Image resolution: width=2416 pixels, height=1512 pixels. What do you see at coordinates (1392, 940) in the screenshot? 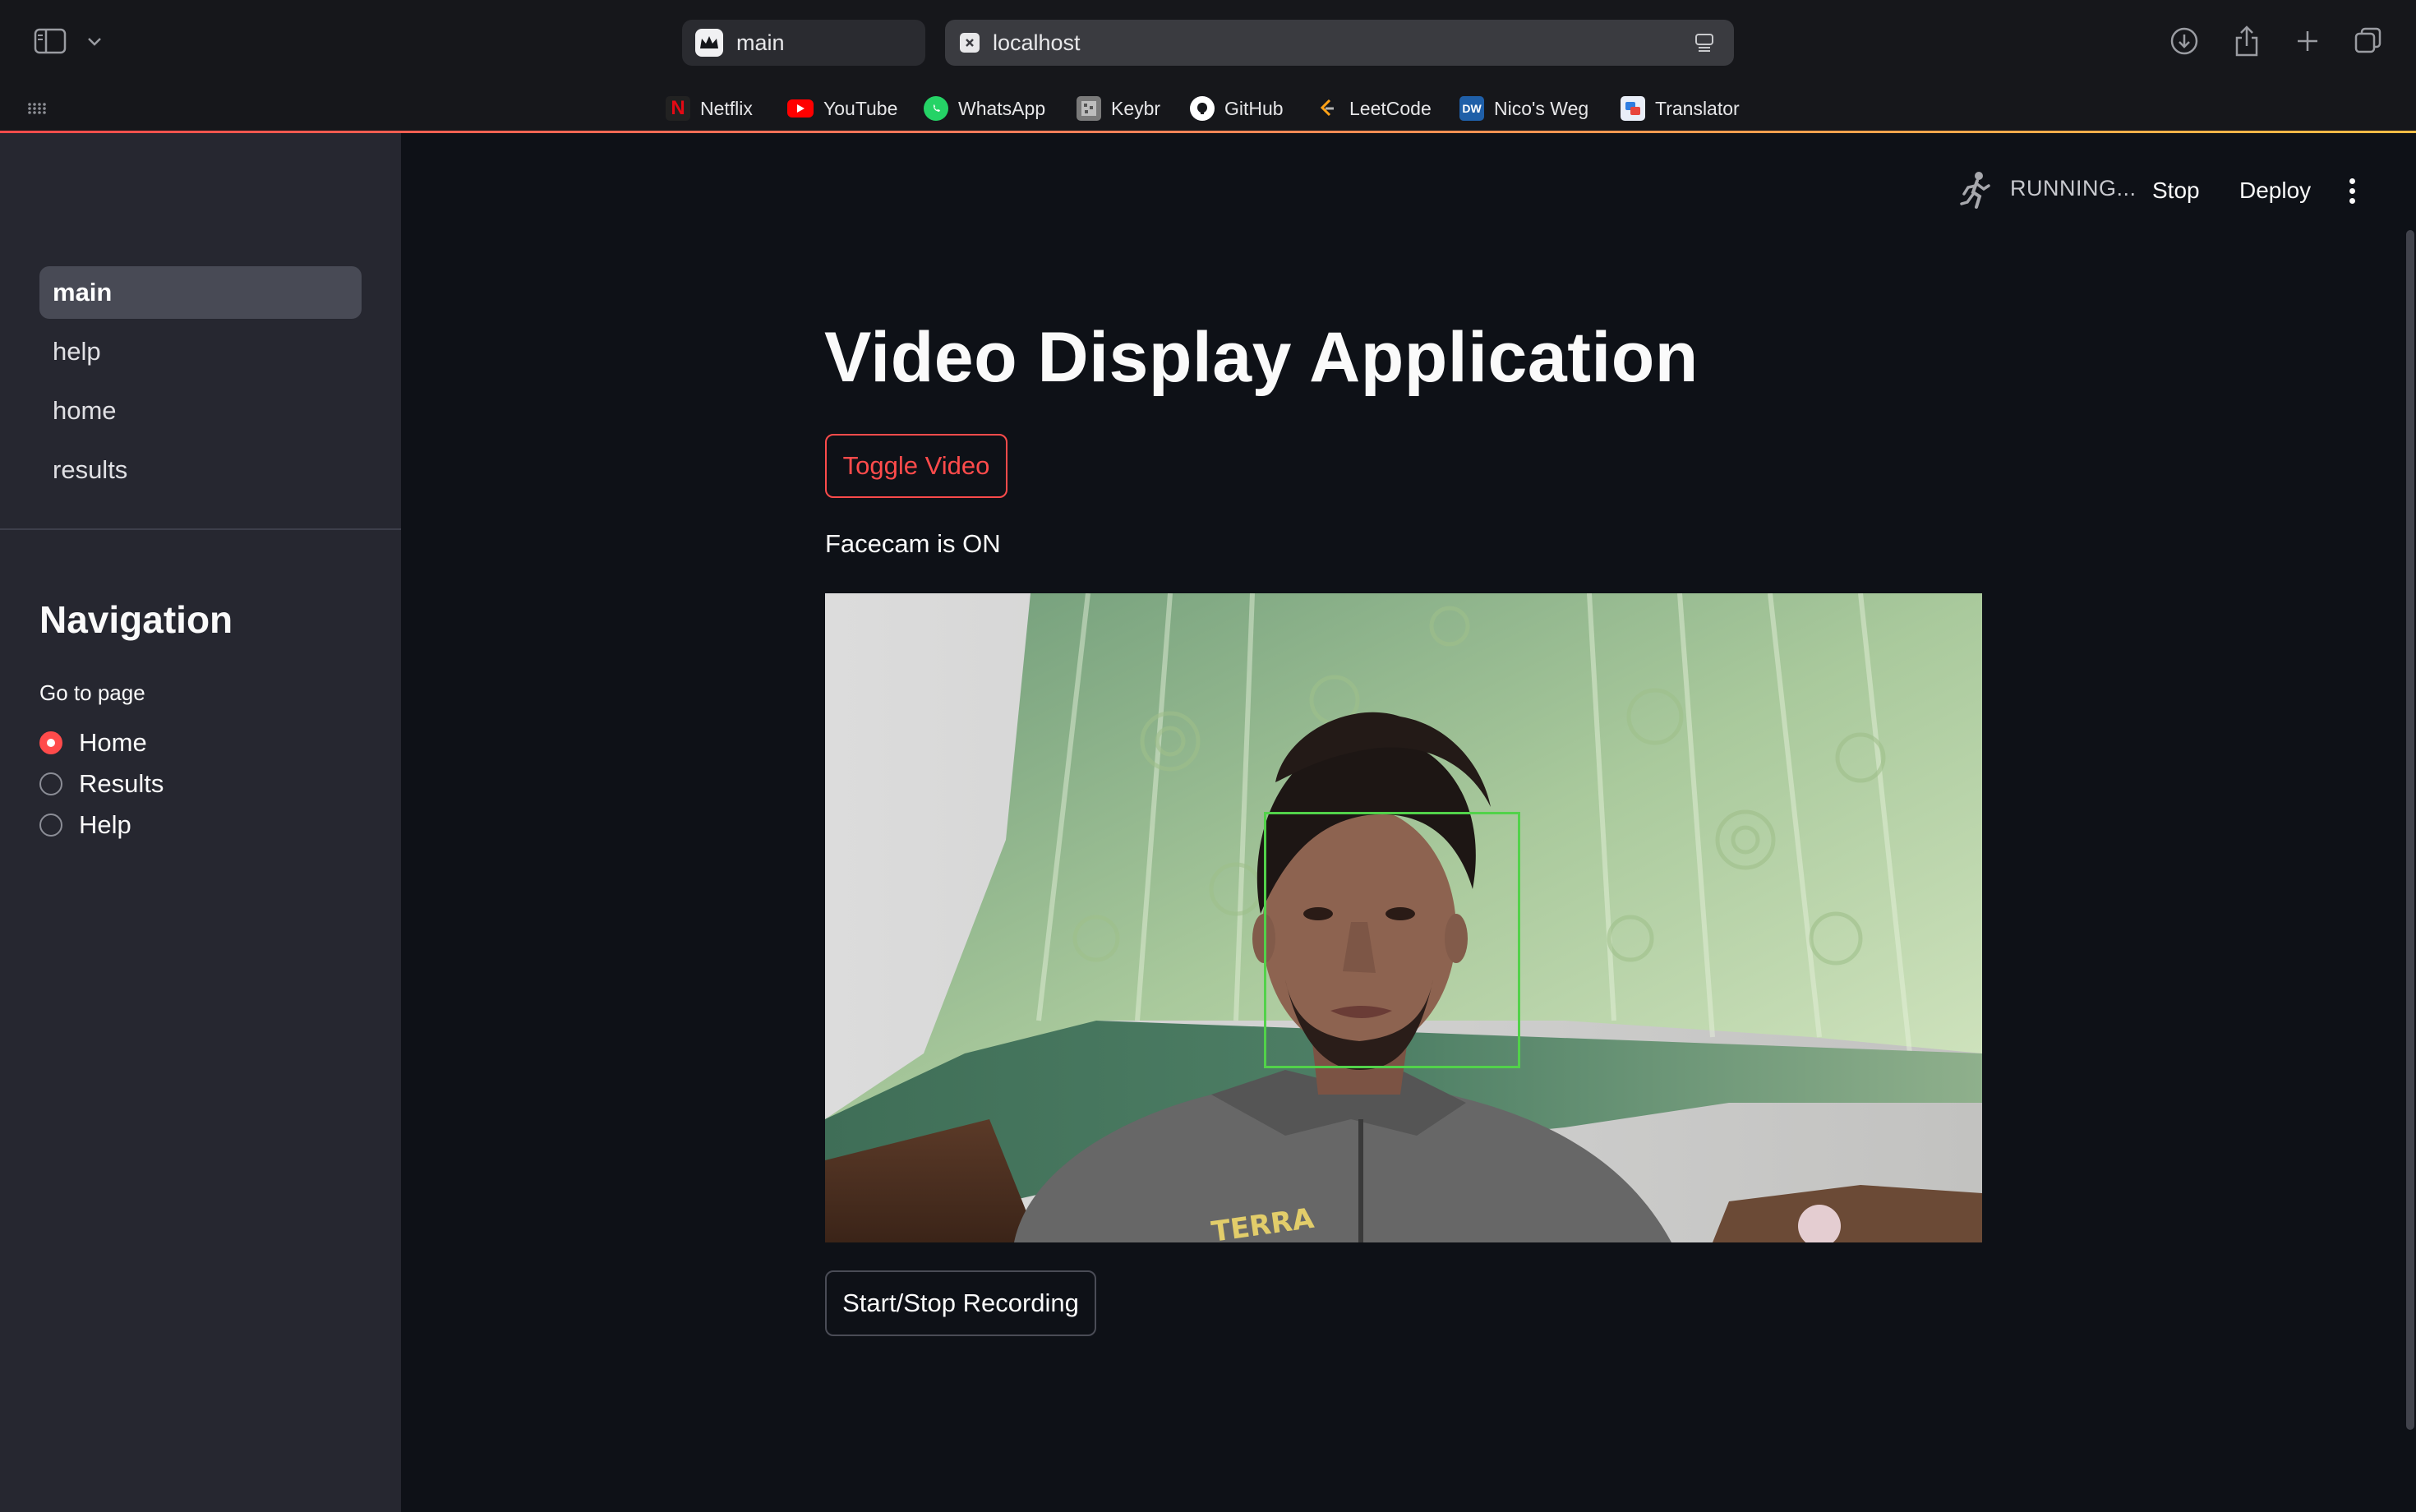
I see `face-detection-box` at bounding box center [1392, 940].